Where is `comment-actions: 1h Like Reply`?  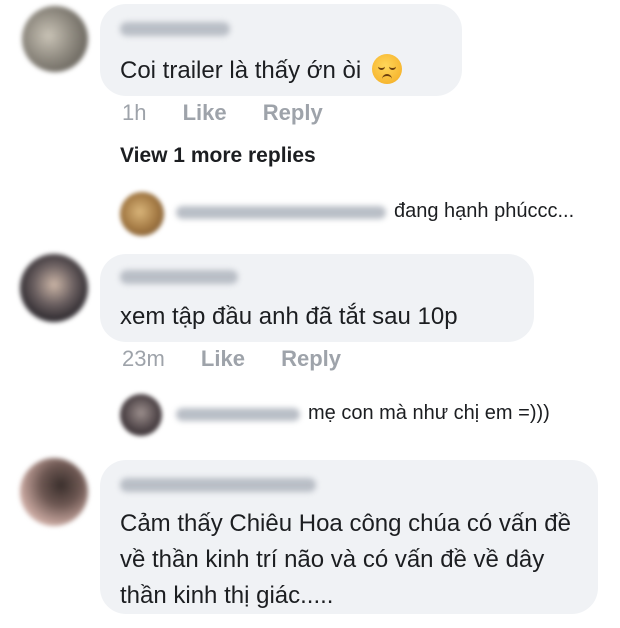
comment-actions: 1h Like Reply is located at coordinates (237, 113).